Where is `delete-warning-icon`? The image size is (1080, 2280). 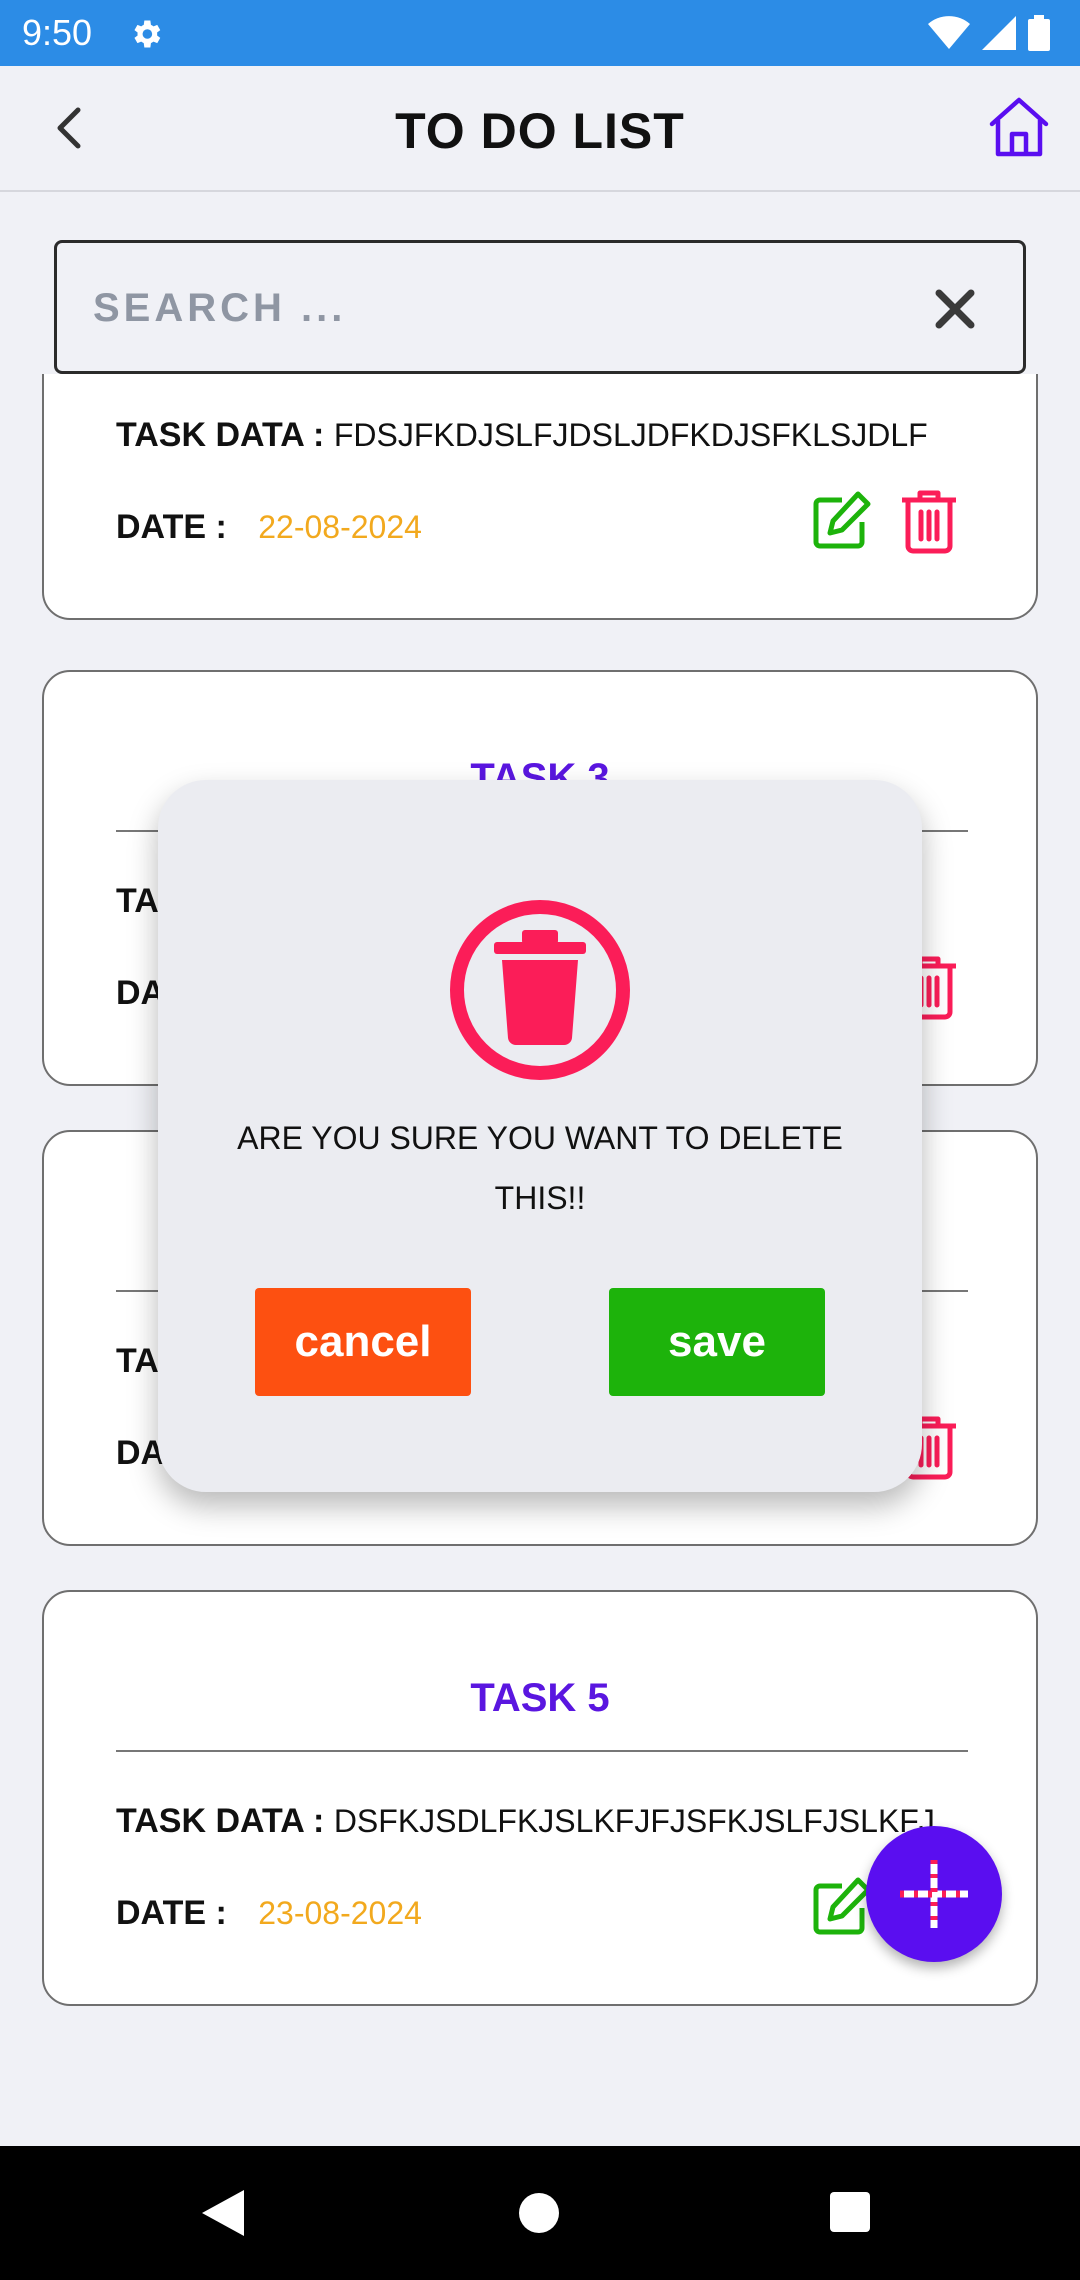 delete-warning-icon is located at coordinates (540, 990).